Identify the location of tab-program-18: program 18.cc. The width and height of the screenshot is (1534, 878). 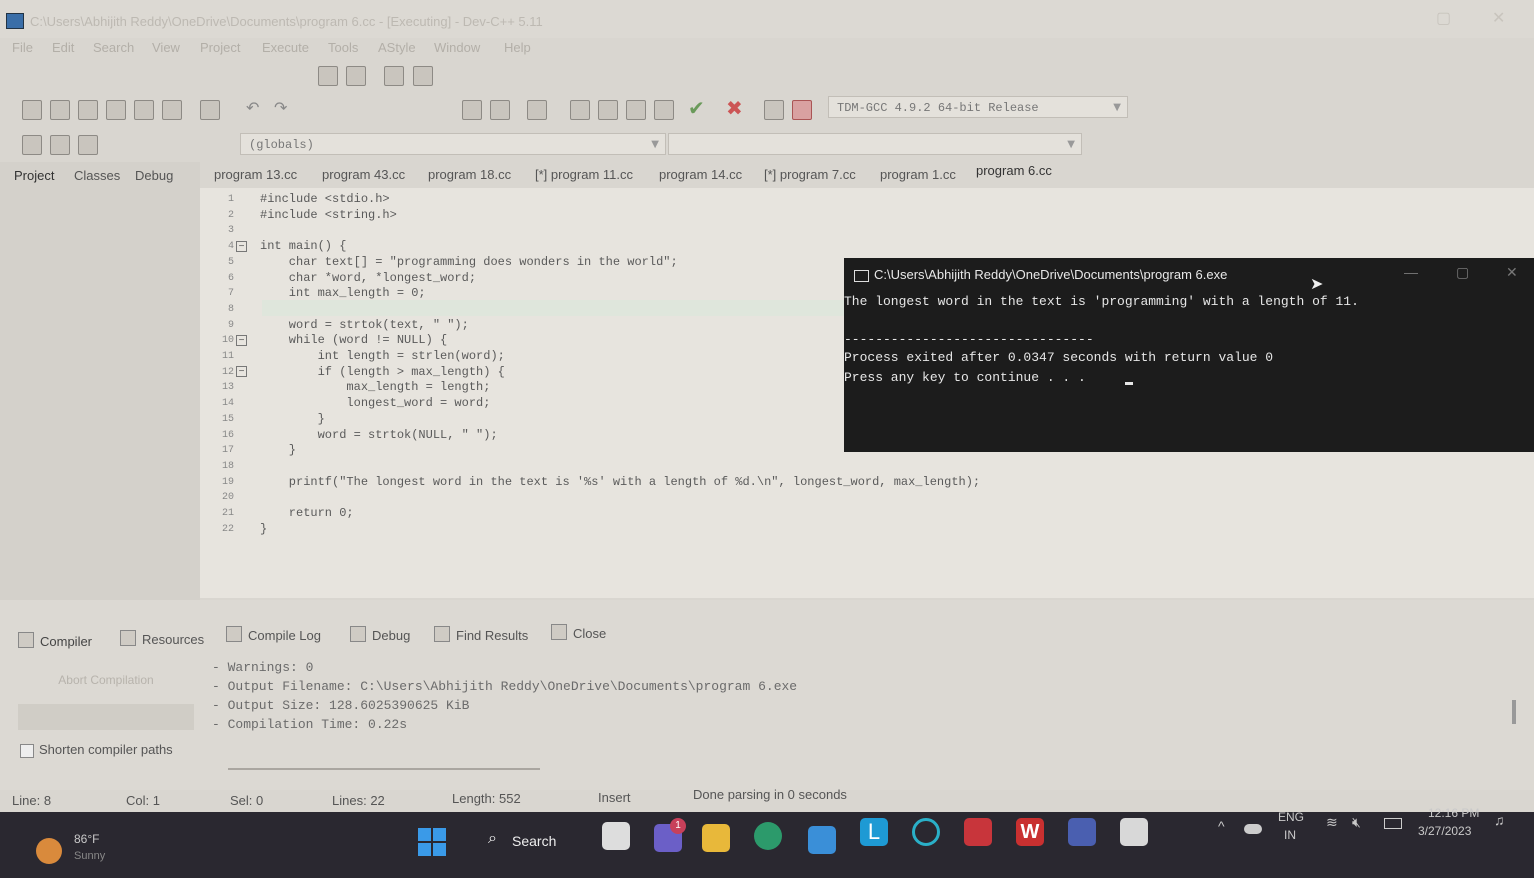
(469, 174).